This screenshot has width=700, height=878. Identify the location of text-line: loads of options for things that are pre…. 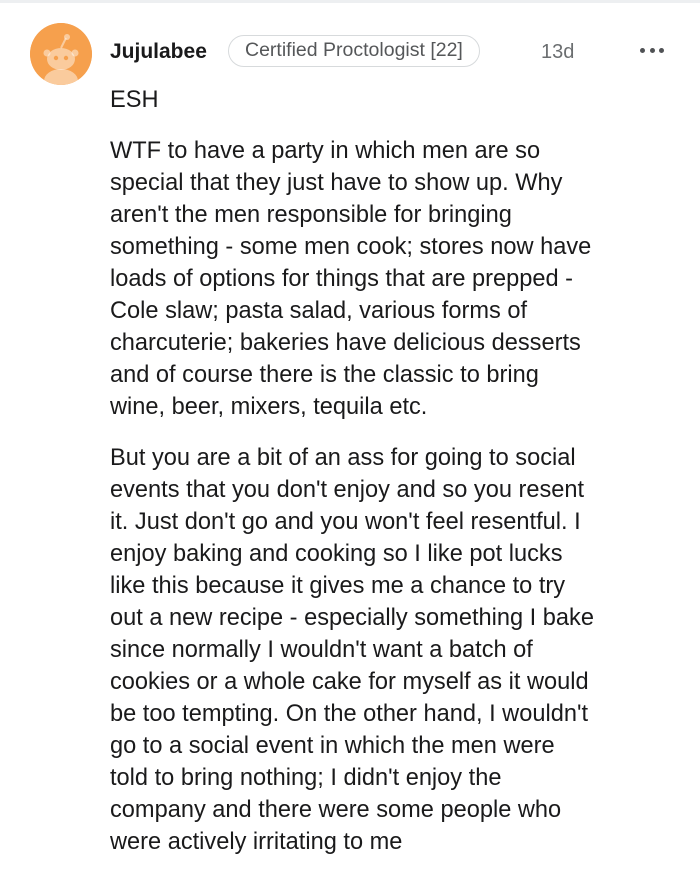
(341, 279).